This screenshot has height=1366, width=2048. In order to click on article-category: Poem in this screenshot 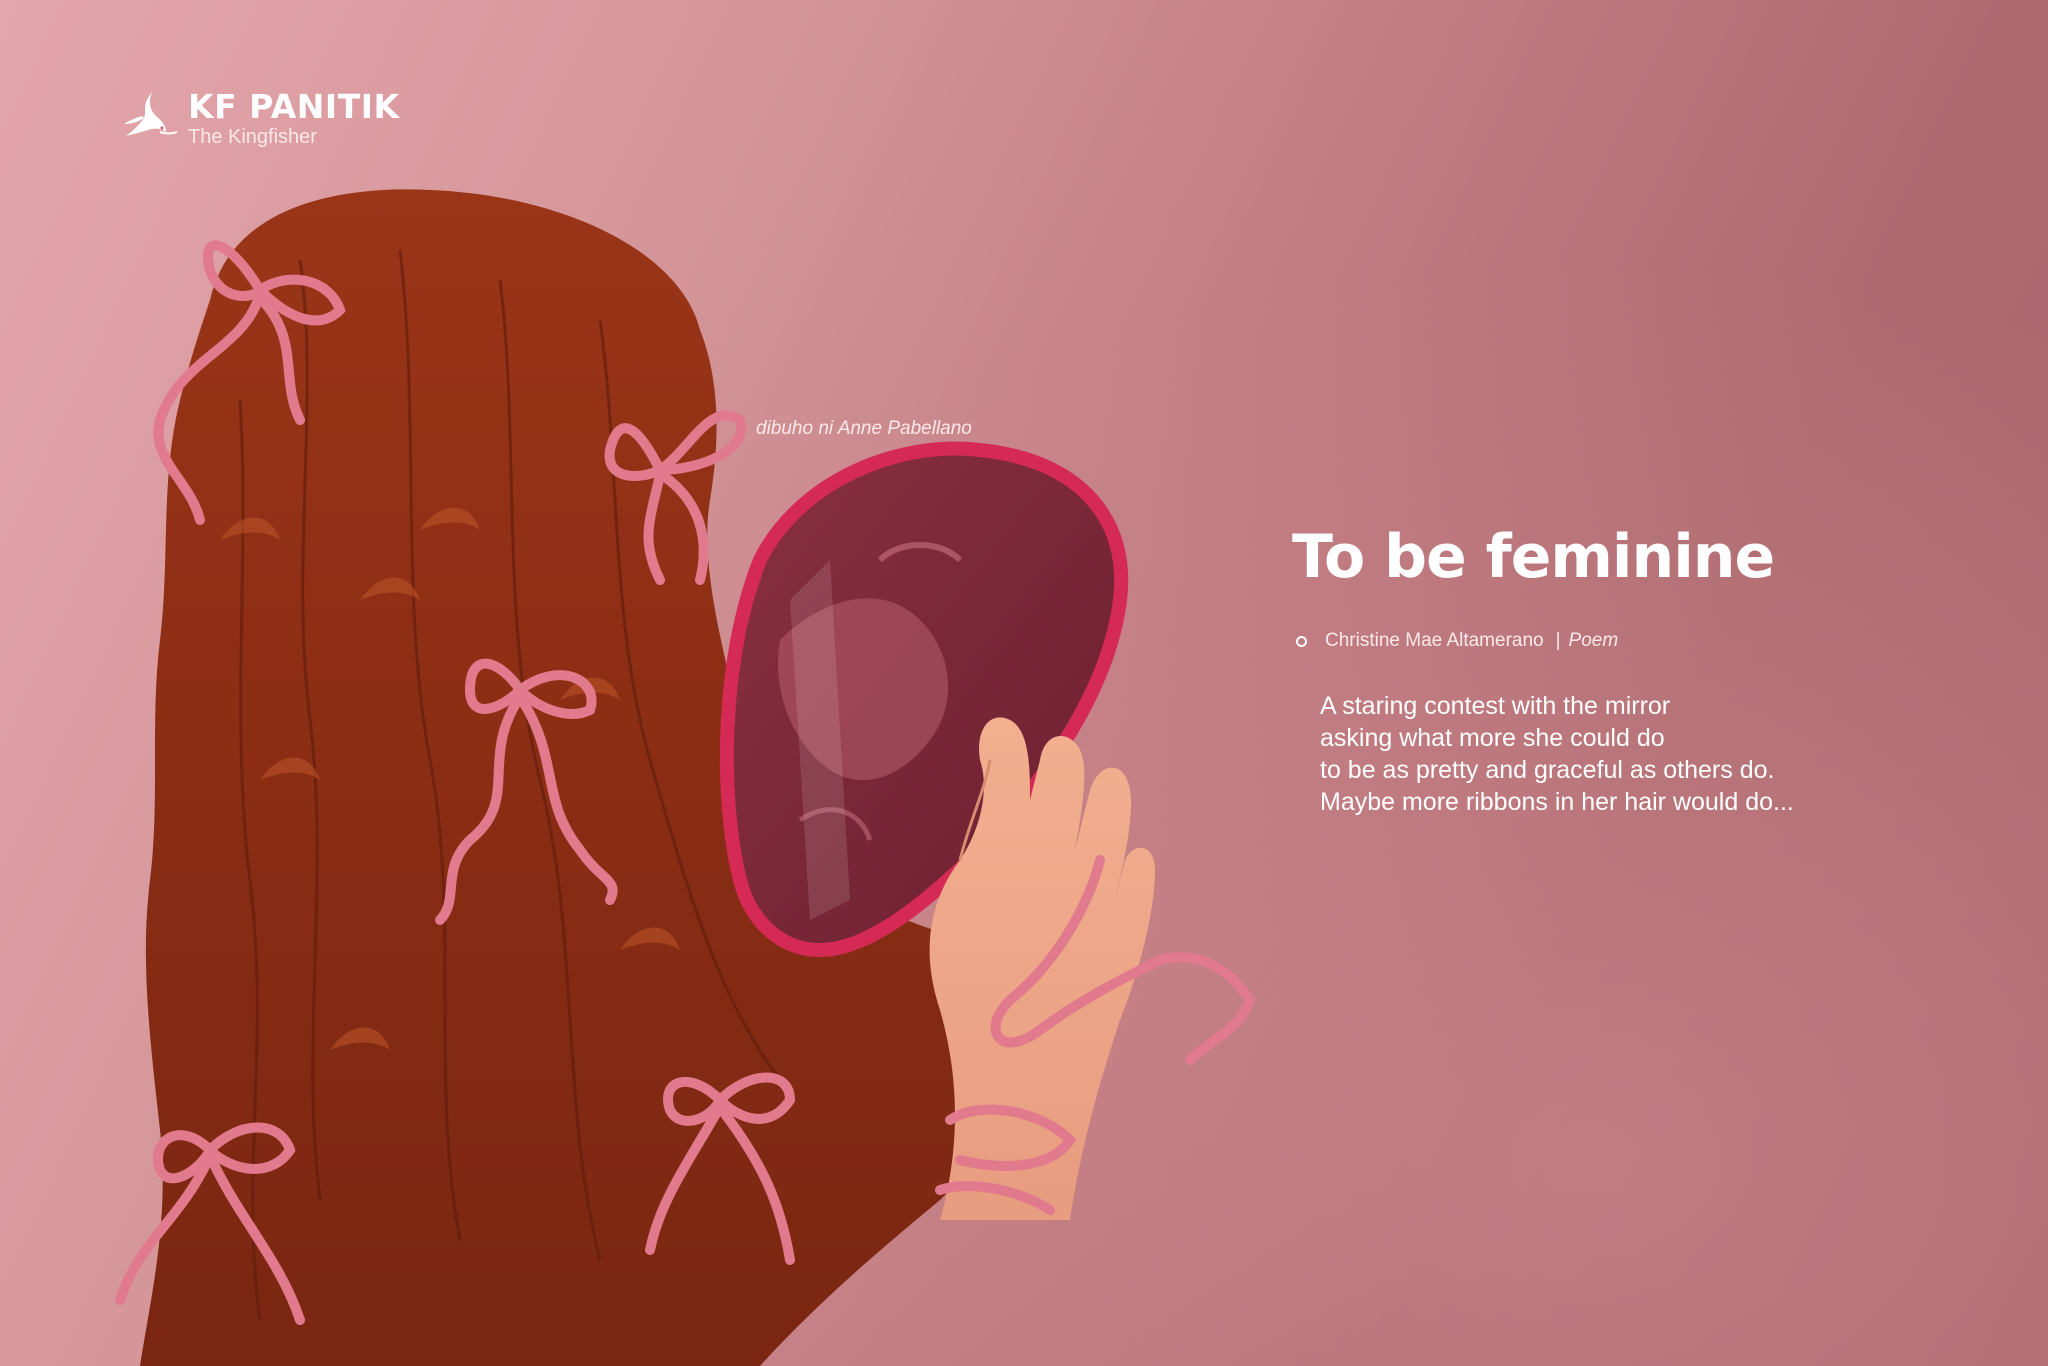, I will do `click(1594, 641)`.